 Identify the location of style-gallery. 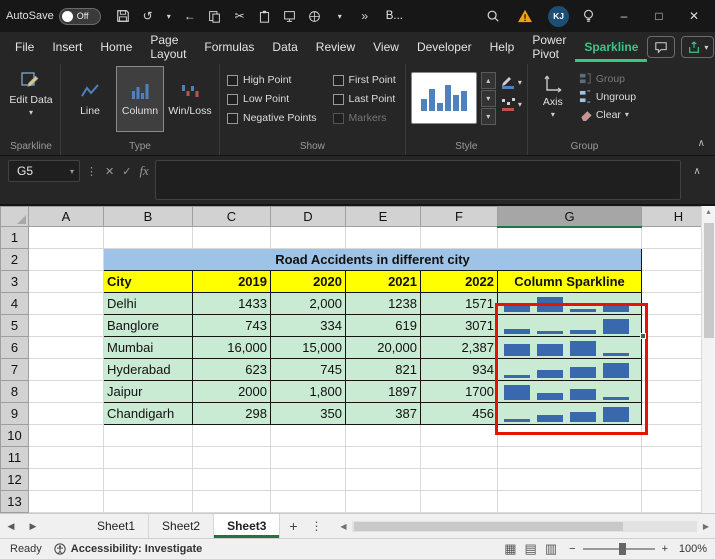
(443, 98).